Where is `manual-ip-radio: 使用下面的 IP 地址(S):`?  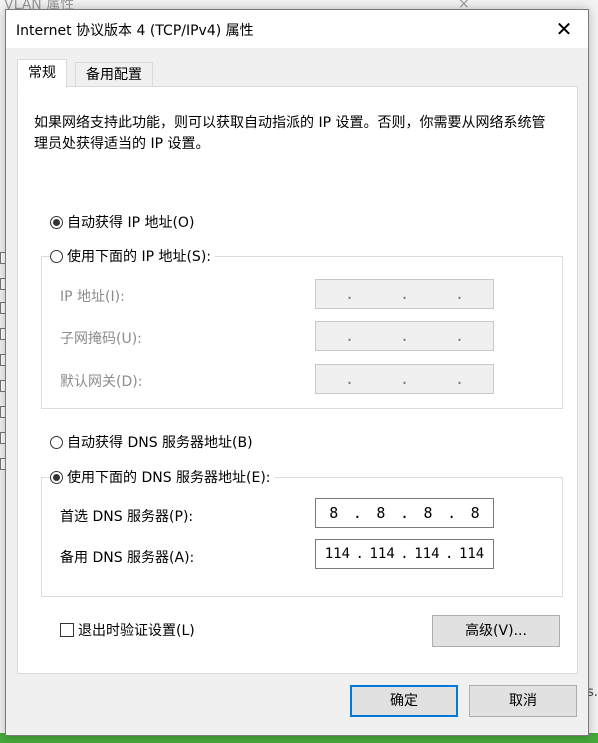 manual-ip-radio: 使用下面的 IP 地址(S): is located at coordinates (132, 256).